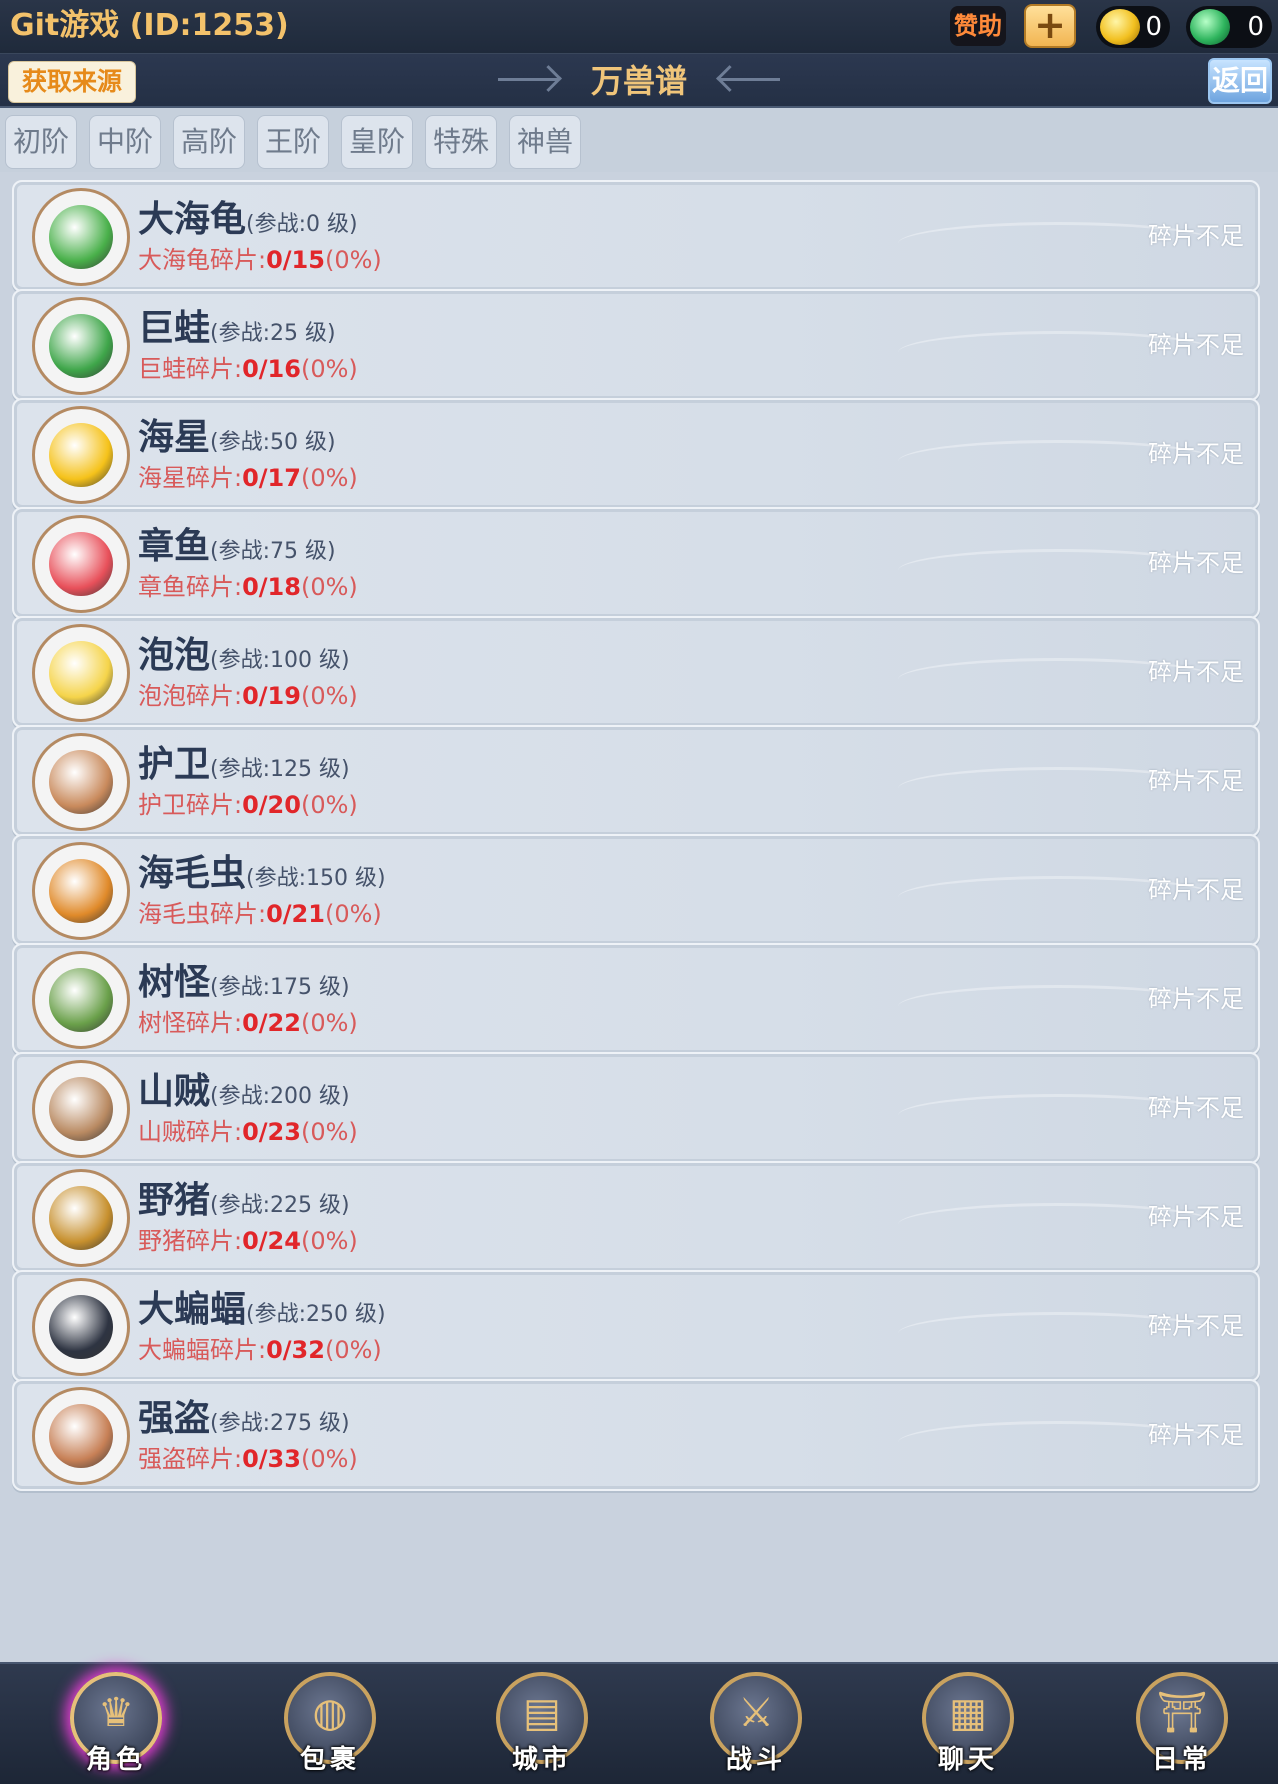 The width and height of the screenshot is (1278, 1784). Describe the element at coordinates (271, 1459) in the screenshot. I see `shard-count: 0/33` at that location.